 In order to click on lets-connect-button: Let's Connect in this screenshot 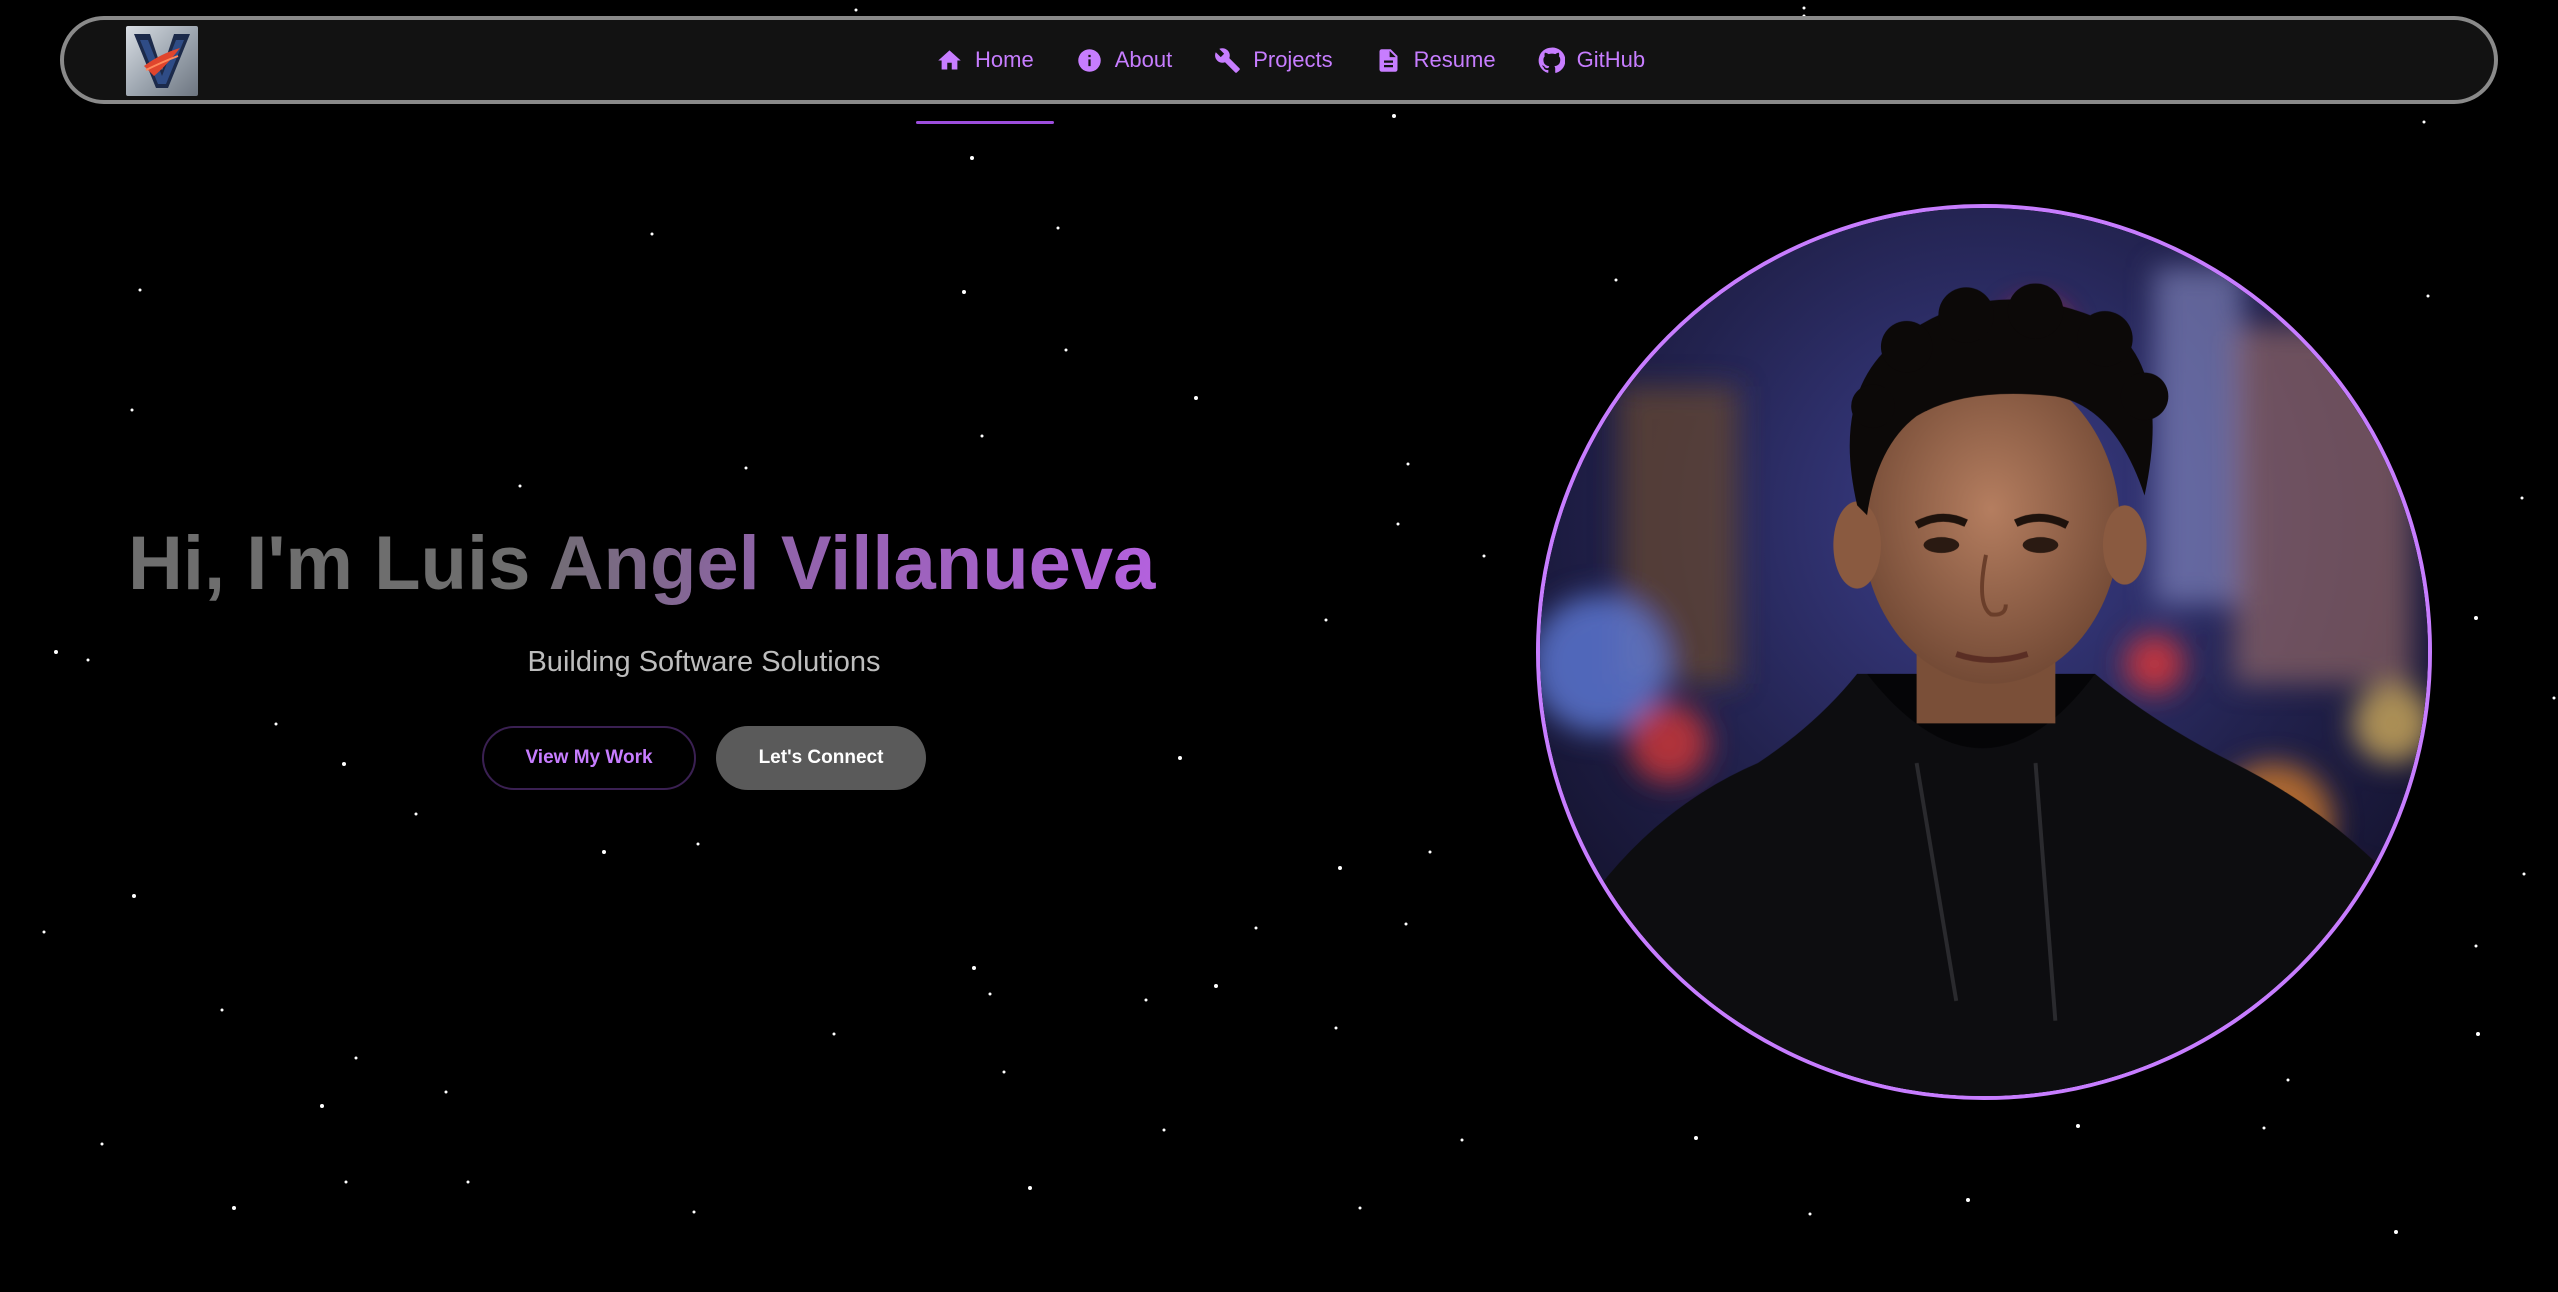, I will do `click(821, 758)`.